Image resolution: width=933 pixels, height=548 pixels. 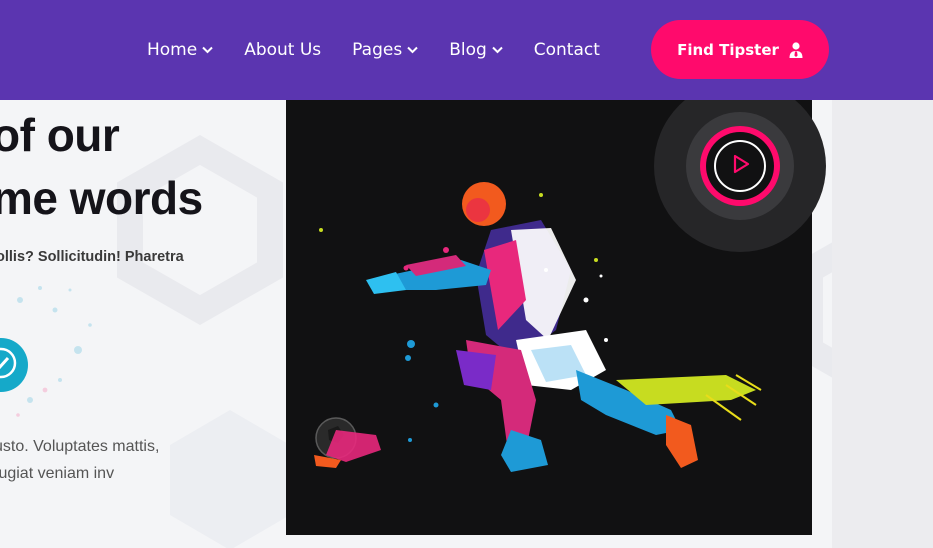 I want to click on nav-item-about-us: About Us, so click(x=282, y=50).